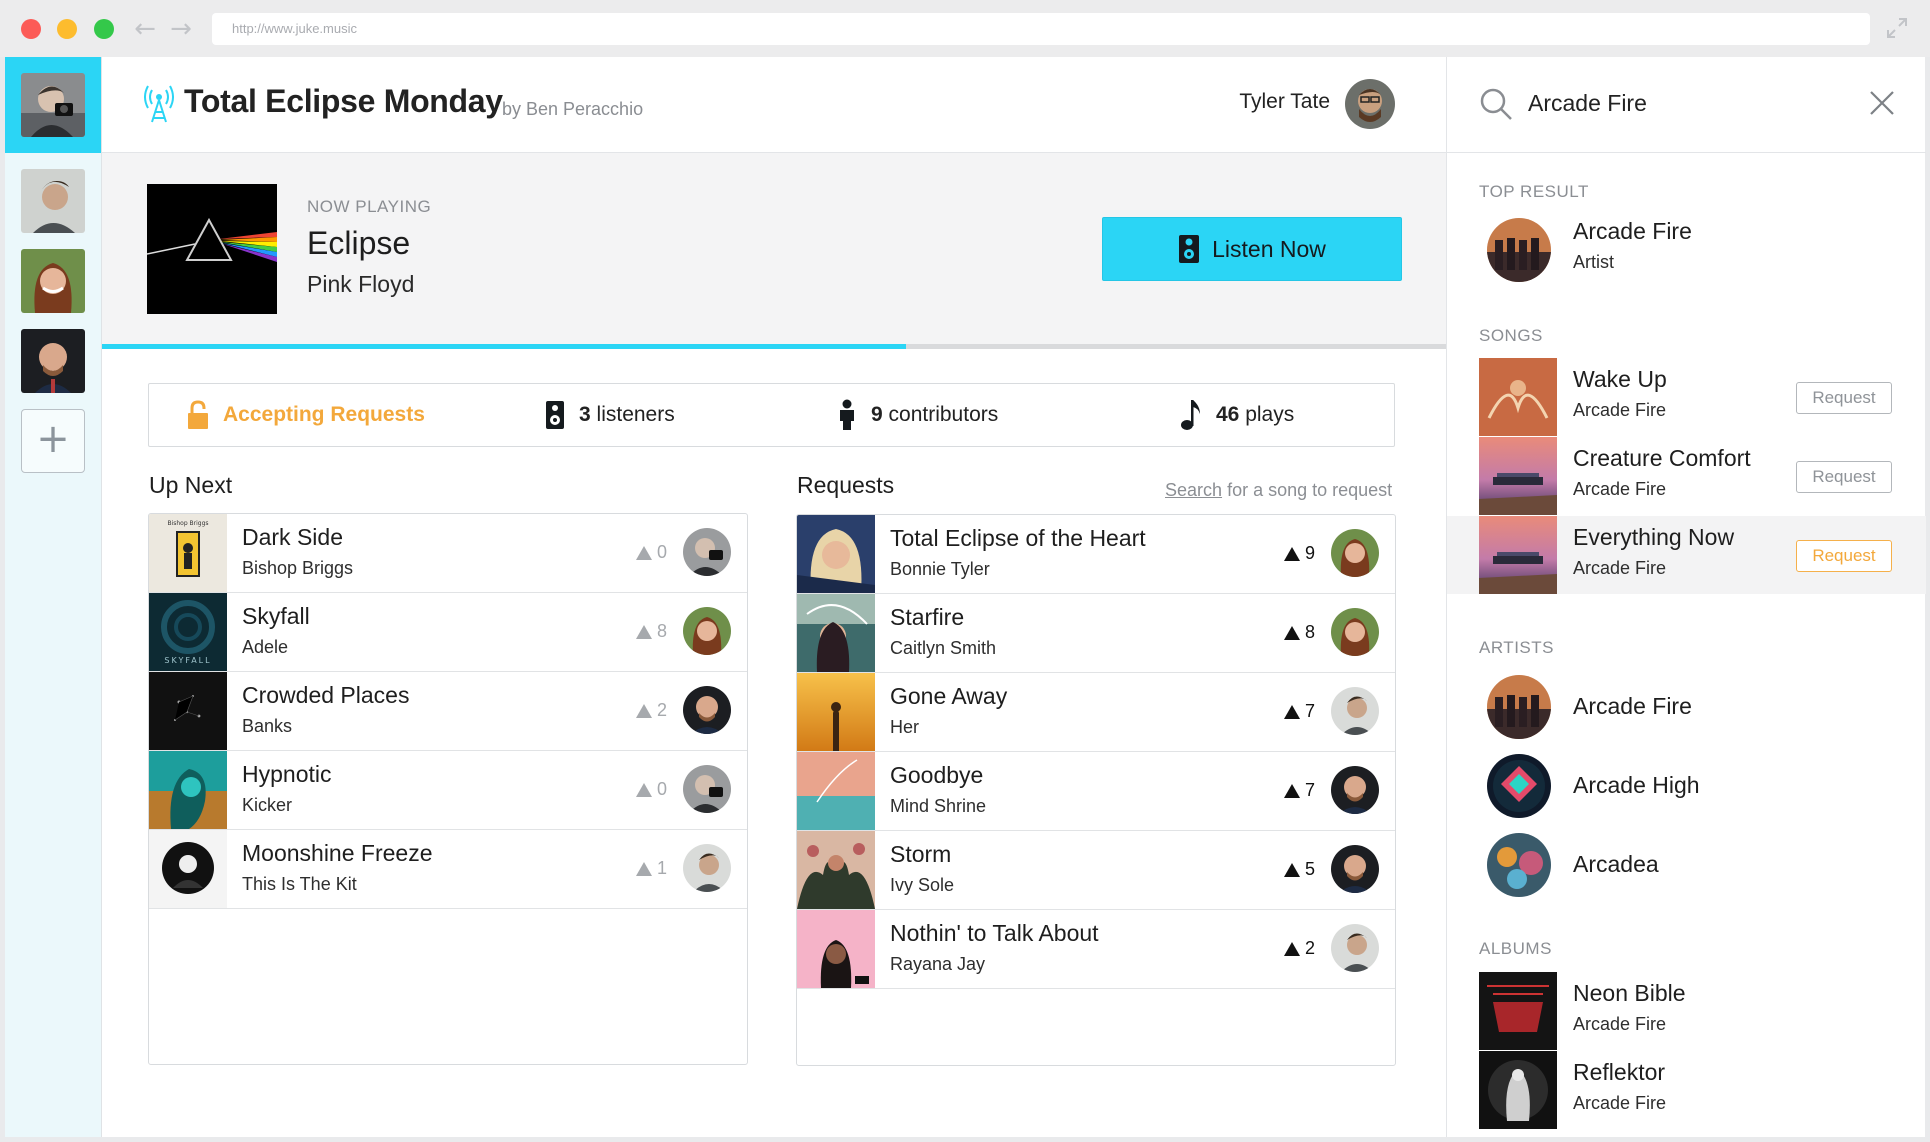  I want to click on search-header, so click(1686, 105).